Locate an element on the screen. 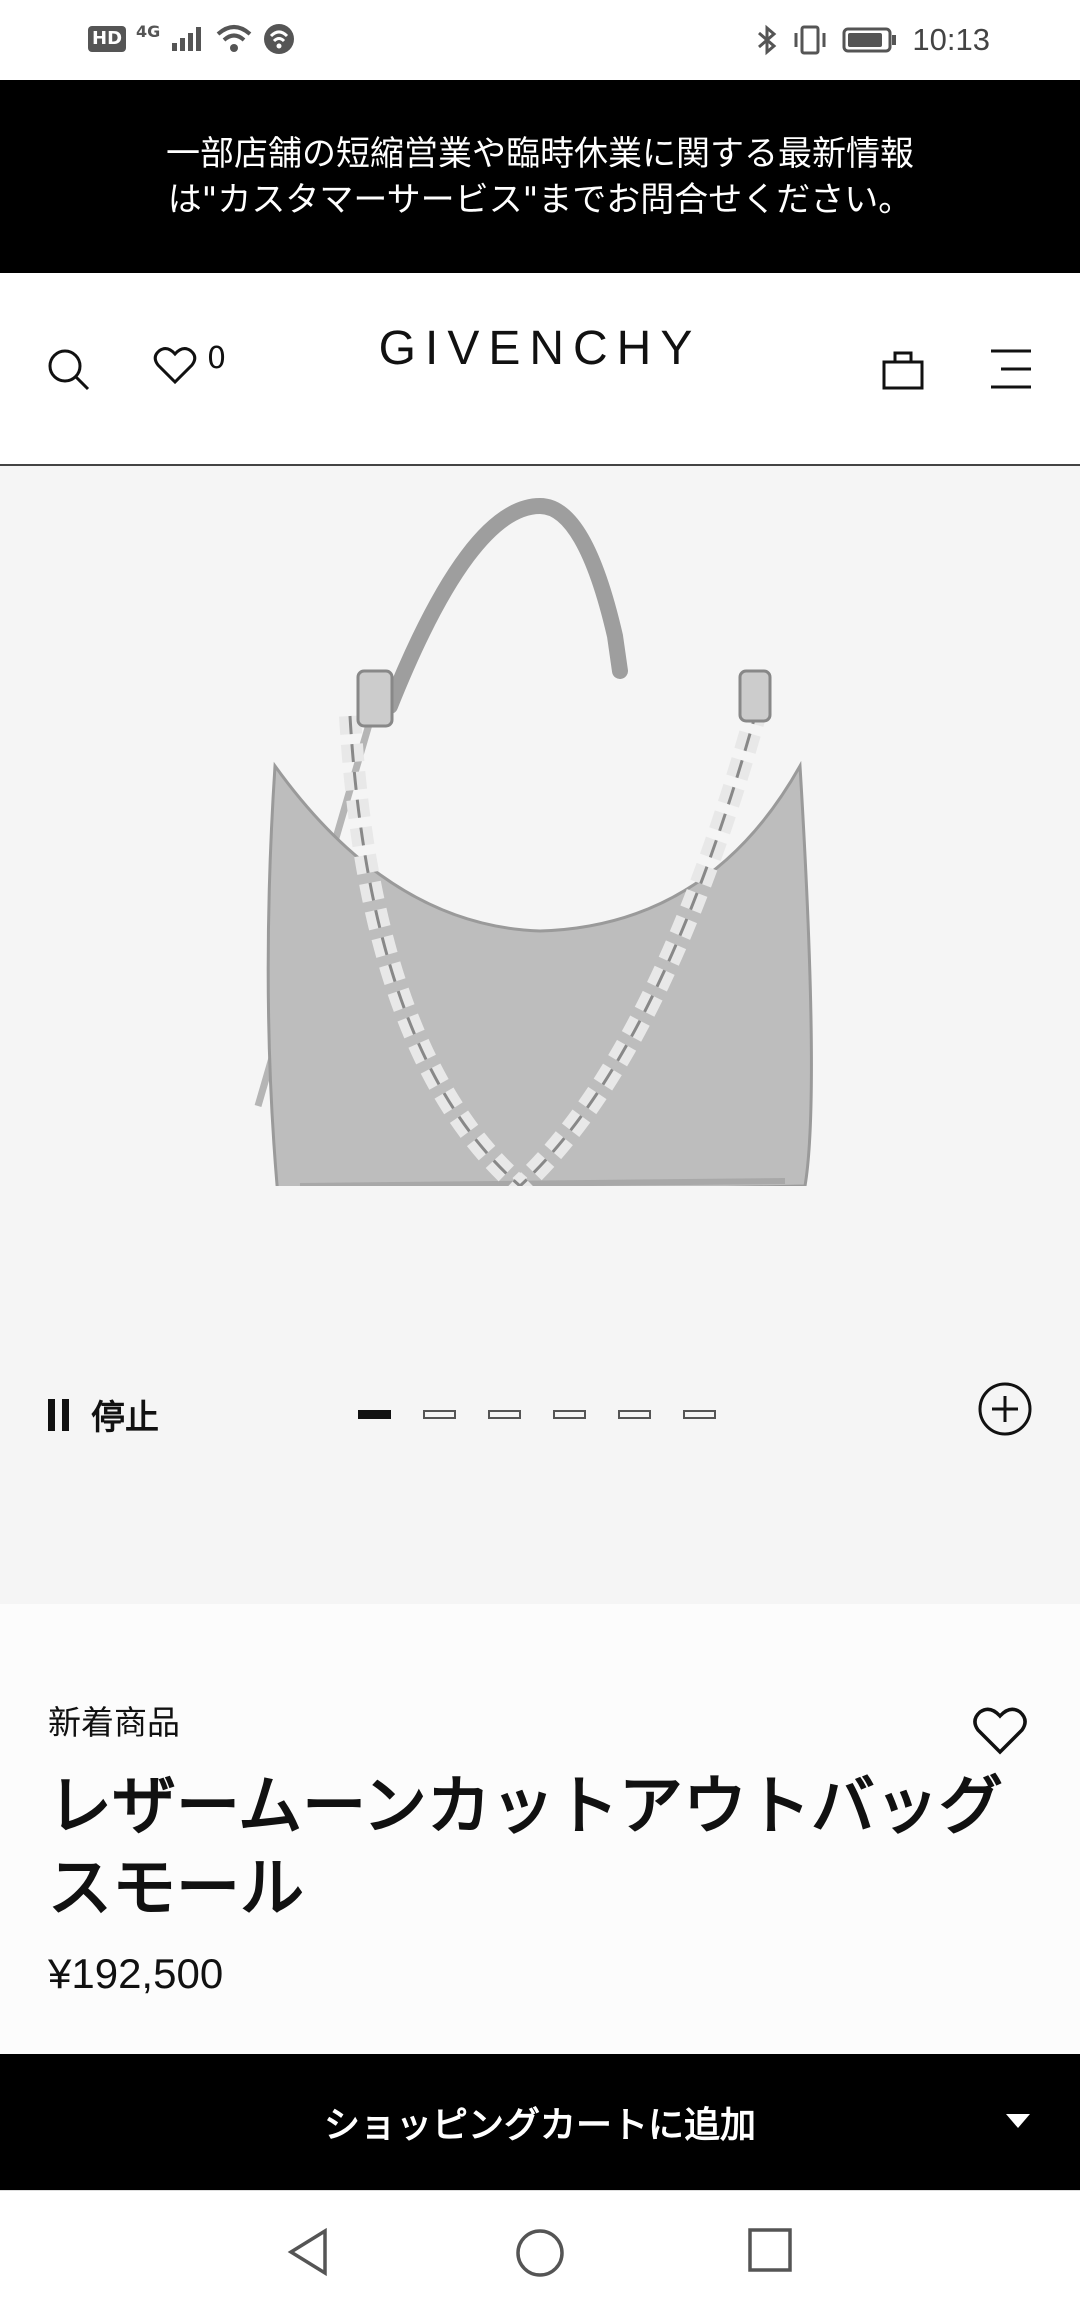 This screenshot has width=1080, height=2313. system-nav-bar is located at coordinates (540, 2251).